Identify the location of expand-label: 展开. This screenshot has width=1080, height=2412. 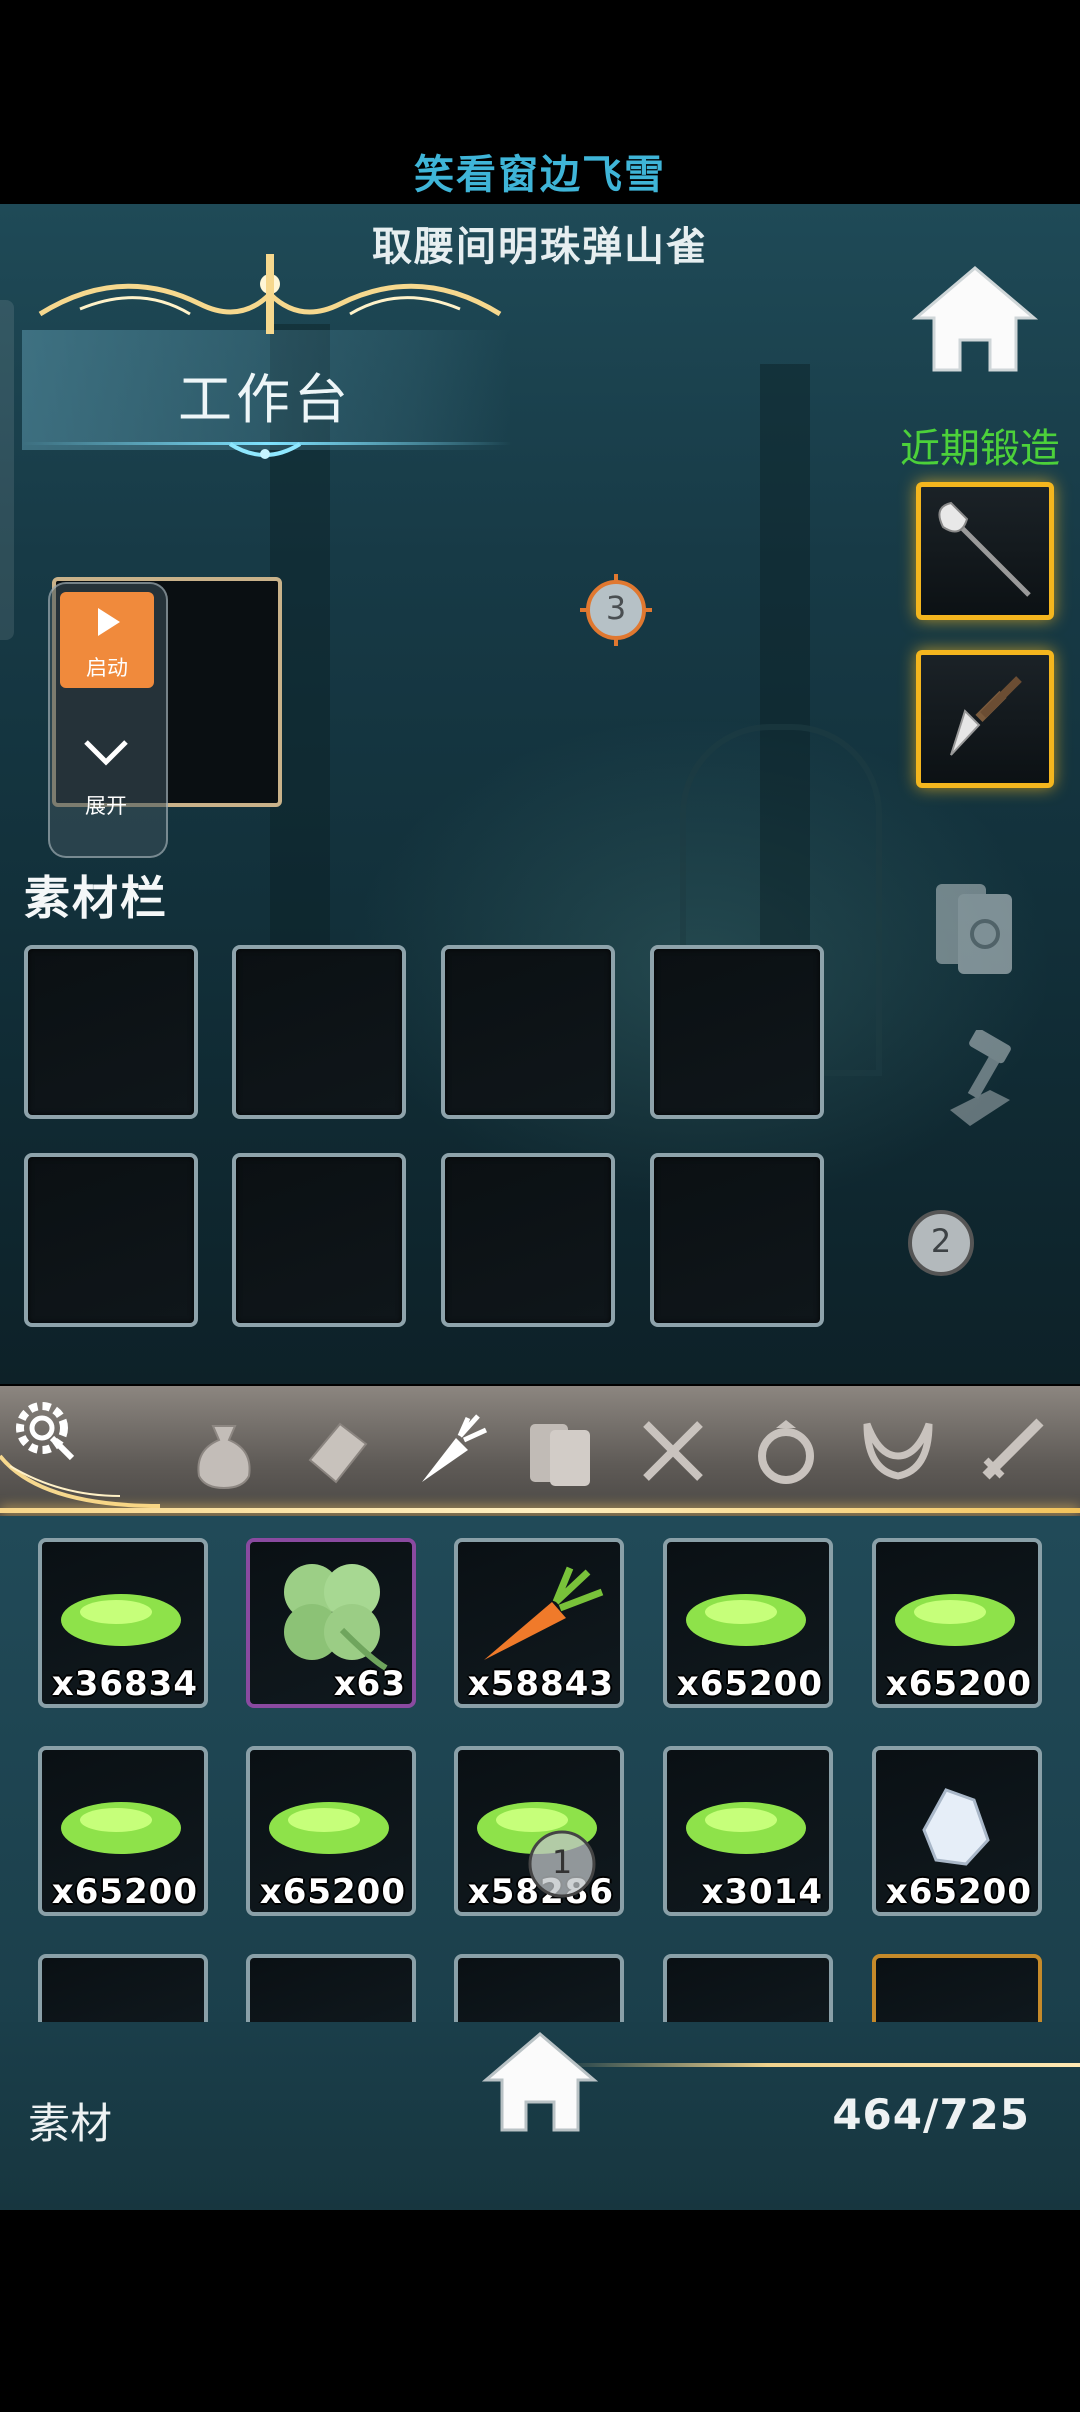
(106, 805).